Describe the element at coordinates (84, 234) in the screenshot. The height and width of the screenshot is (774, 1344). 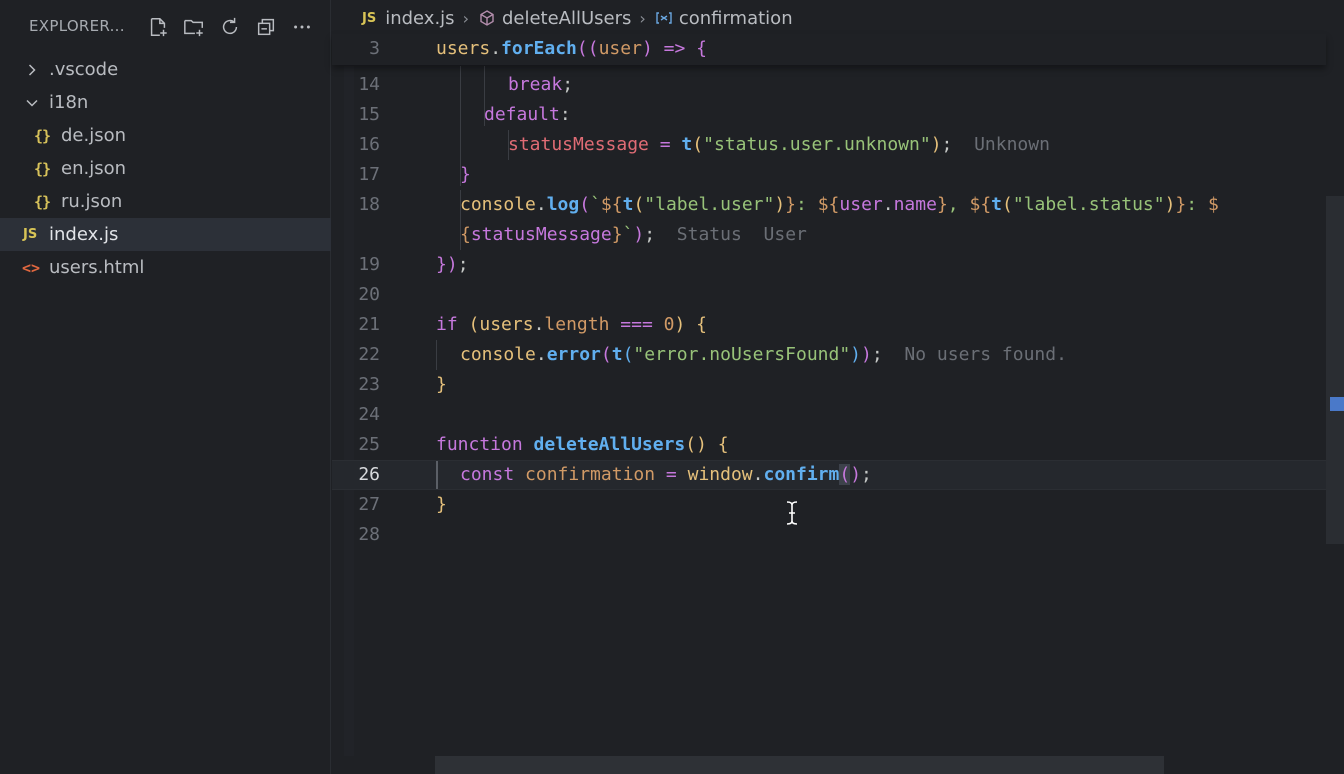
I see `tree-item-label: index.js` at that location.